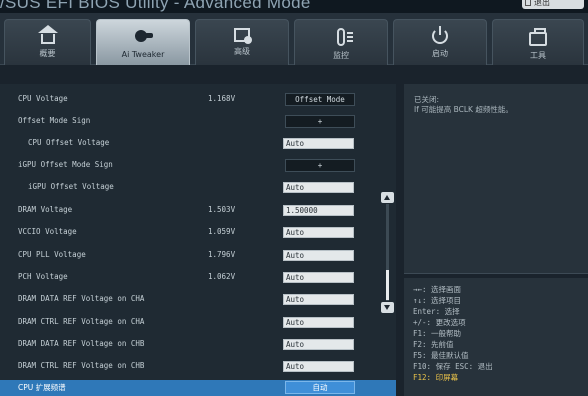 The image size is (588, 396). What do you see at coordinates (463, 109) in the screenshot?
I see `help-text-line: If 可能提高 BCLK 超频性能。` at bounding box center [463, 109].